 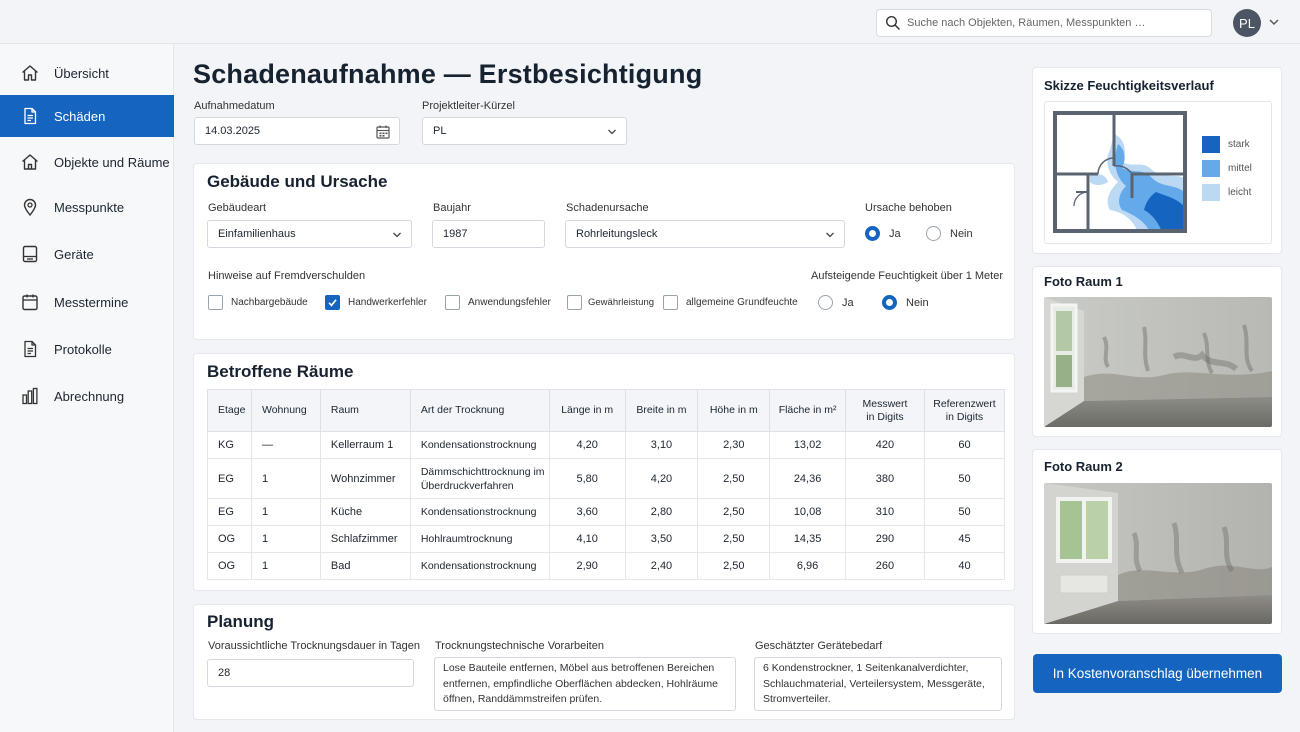 I want to click on date-value: 14.03.2025, so click(x=233, y=131).